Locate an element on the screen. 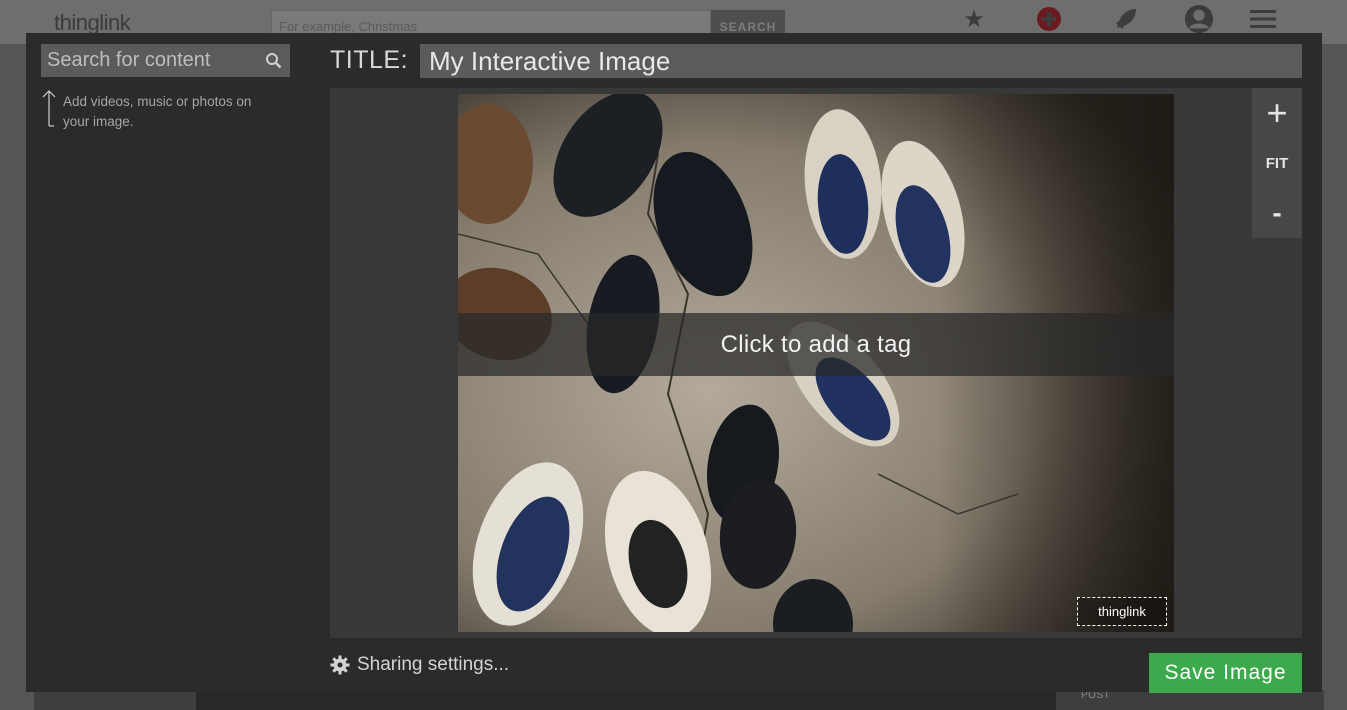 This screenshot has width=1347, height=710. content-search-input: Search for content is located at coordinates (165, 60).